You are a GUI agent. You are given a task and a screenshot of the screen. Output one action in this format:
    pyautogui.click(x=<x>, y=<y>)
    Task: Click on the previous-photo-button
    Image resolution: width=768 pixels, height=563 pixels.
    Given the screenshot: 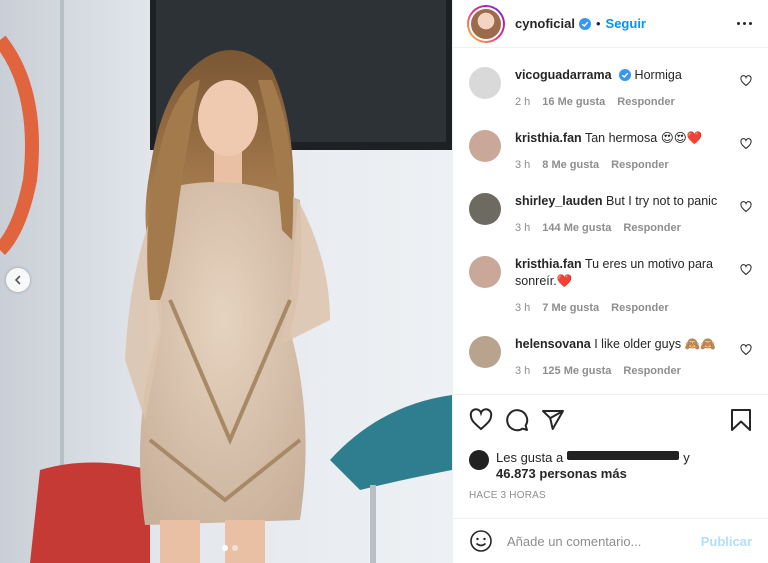 What is the action you would take?
    pyautogui.click(x=18, y=280)
    